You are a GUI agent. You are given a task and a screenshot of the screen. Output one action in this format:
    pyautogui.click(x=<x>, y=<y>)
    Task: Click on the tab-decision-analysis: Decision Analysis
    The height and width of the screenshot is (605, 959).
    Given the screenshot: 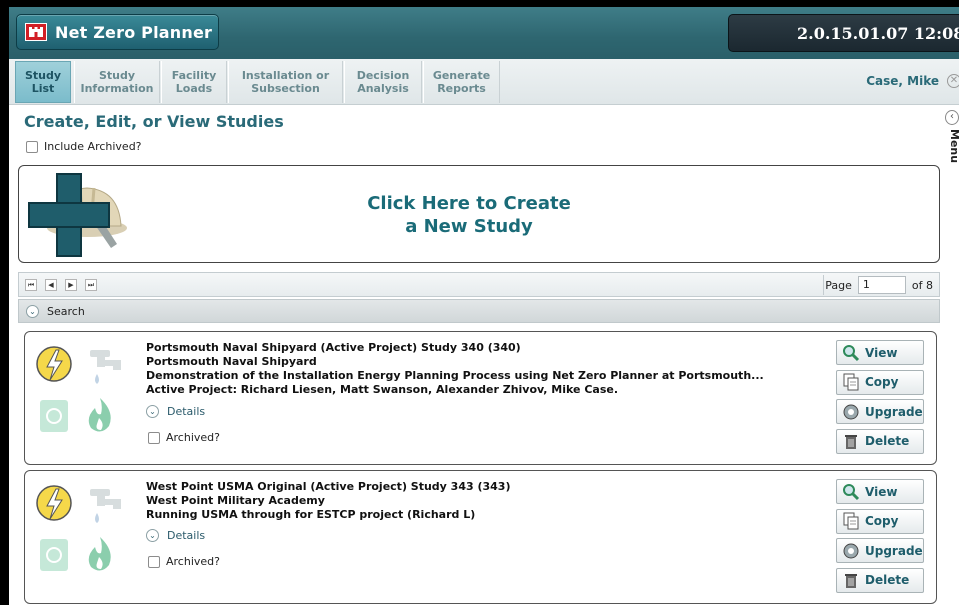 What is the action you would take?
    pyautogui.click(x=383, y=82)
    